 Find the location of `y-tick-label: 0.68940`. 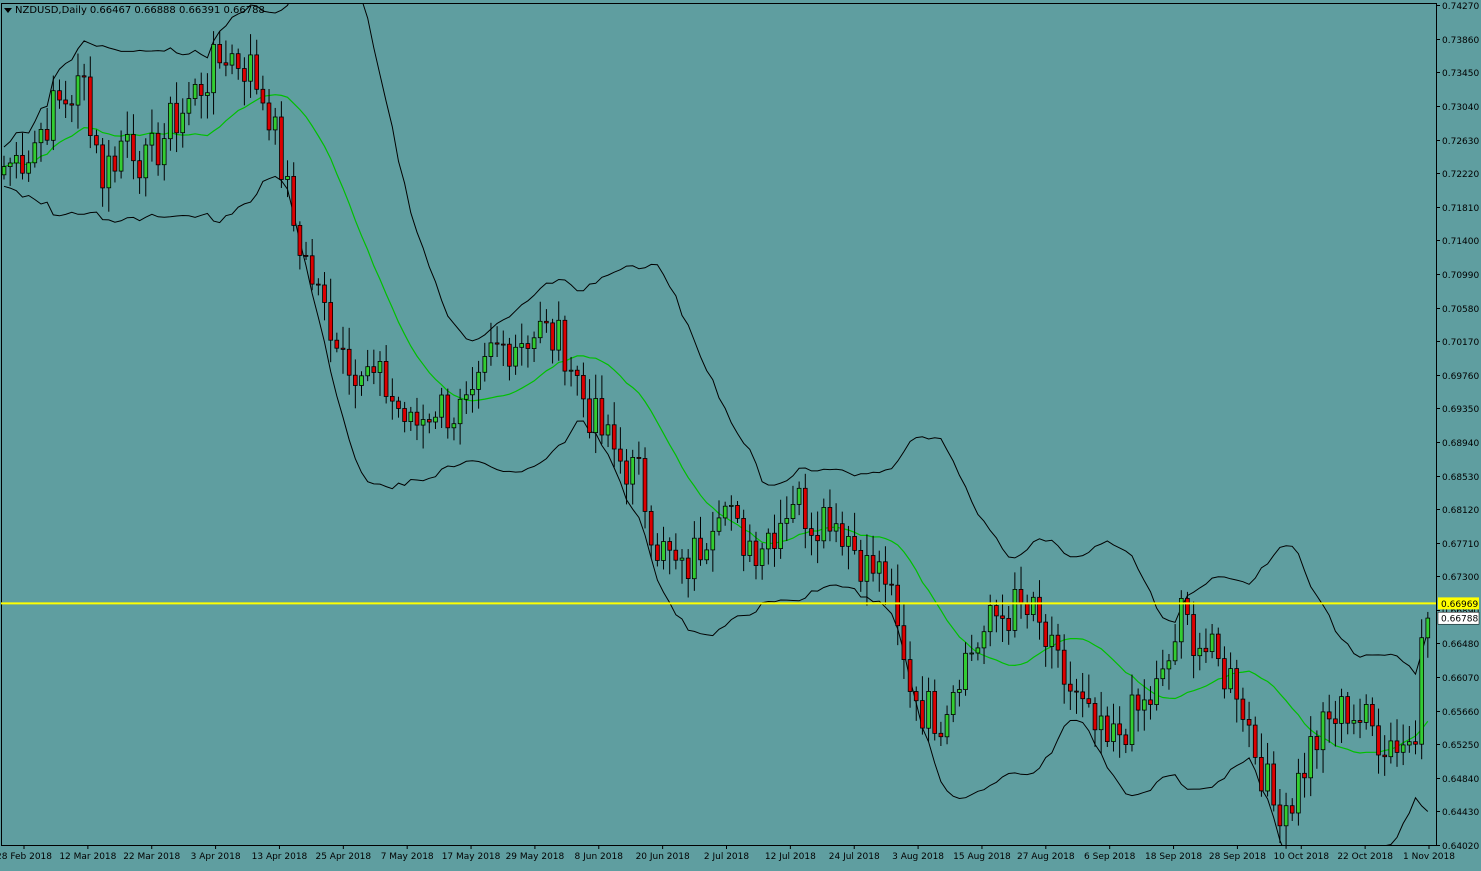

y-tick-label: 0.68940 is located at coordinates (1460, 444).